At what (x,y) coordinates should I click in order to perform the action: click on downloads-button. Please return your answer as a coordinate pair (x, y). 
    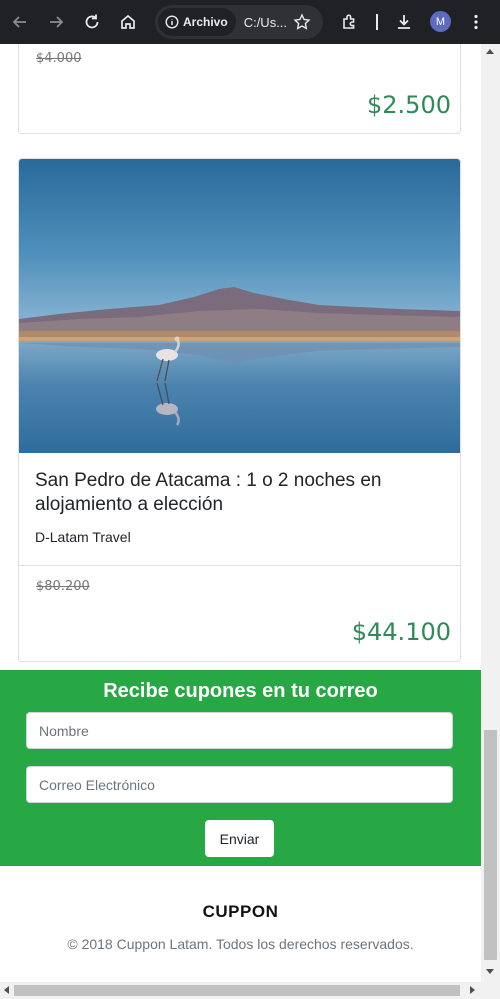
    Looking at the image, I should click on (404, 22).